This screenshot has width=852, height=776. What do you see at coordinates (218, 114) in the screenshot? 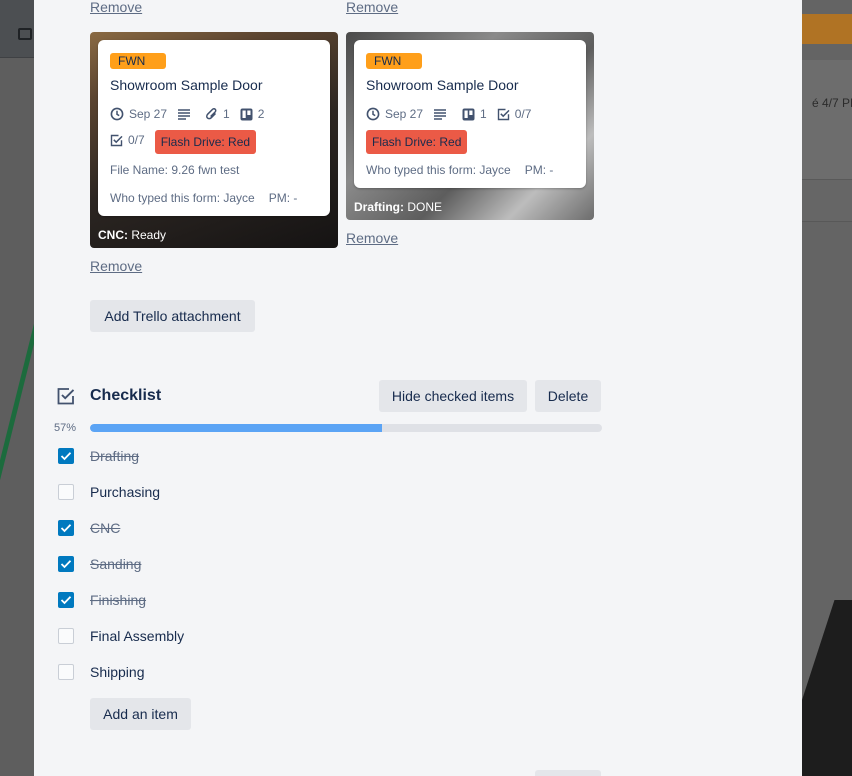
I see `attachment-badge: 1` at bounding box center [218, 114].